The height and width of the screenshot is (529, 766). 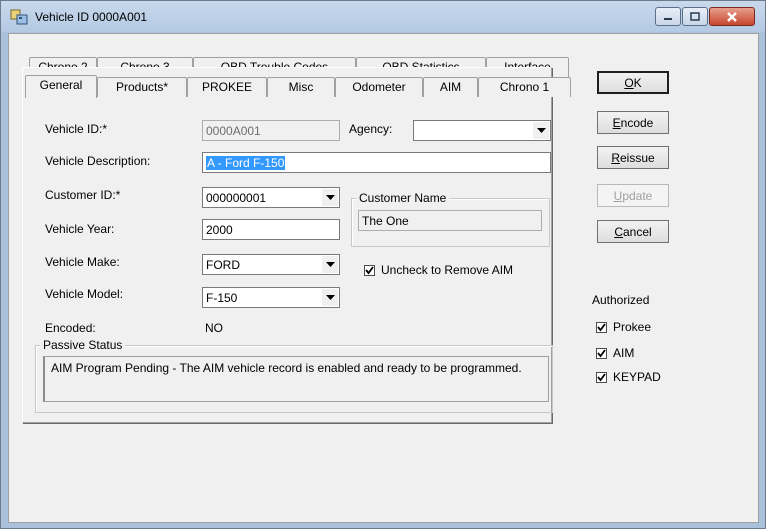 I want to click on cancel-button-label: ancel, so click(x=637, y=232).